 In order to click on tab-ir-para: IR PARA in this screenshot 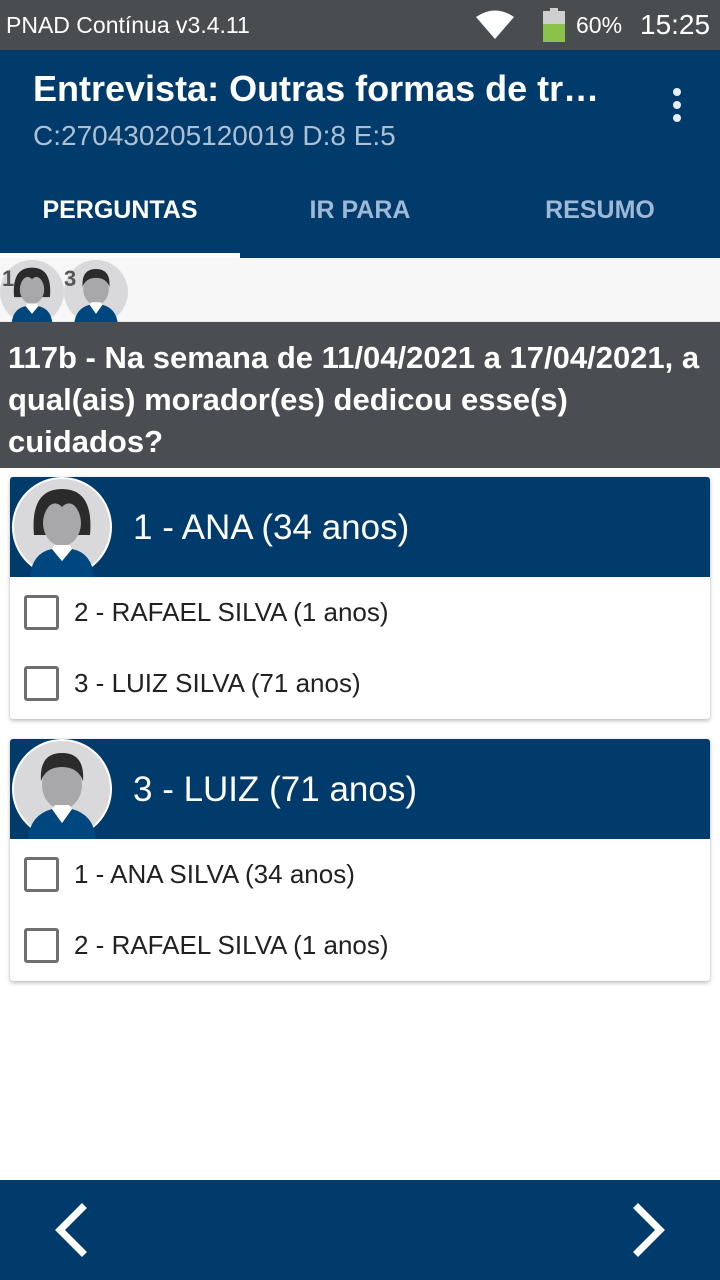, I will do `click(360, 210)`.